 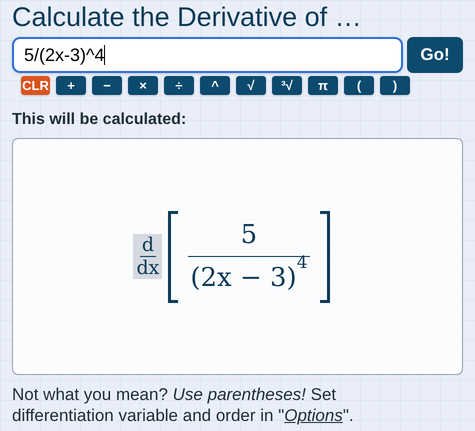 I want to click on keypad-key: −, so click(x=107, y=85).